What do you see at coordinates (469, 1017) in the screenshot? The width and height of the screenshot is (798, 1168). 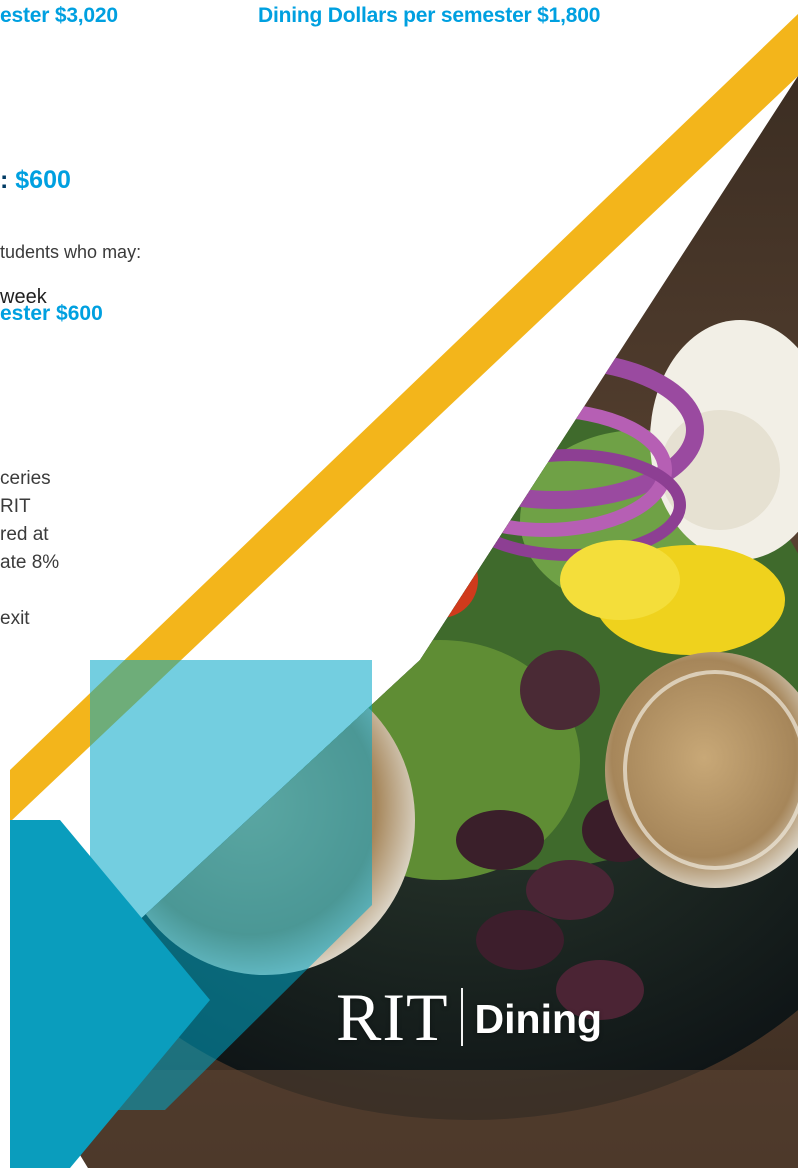 I see `rit-dining-logo: RIT Dining` at bounding box center [469, 1017].